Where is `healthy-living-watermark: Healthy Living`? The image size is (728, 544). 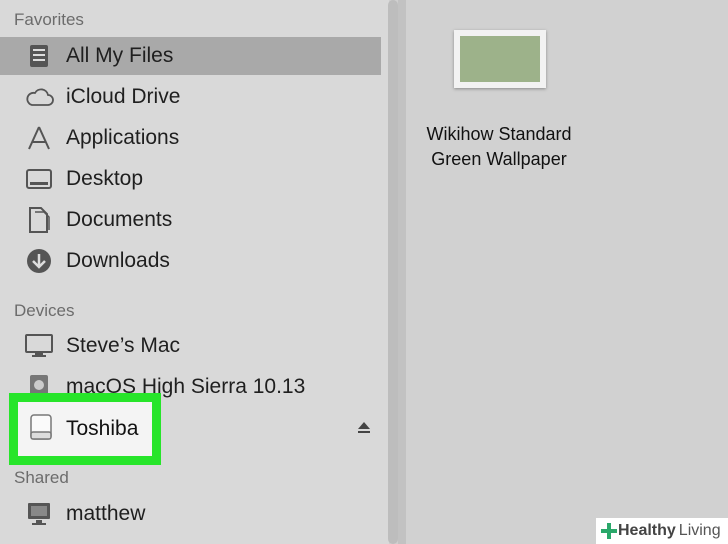
healthy-living-watermark: Healthy Living is located at coordinates (662, 531).